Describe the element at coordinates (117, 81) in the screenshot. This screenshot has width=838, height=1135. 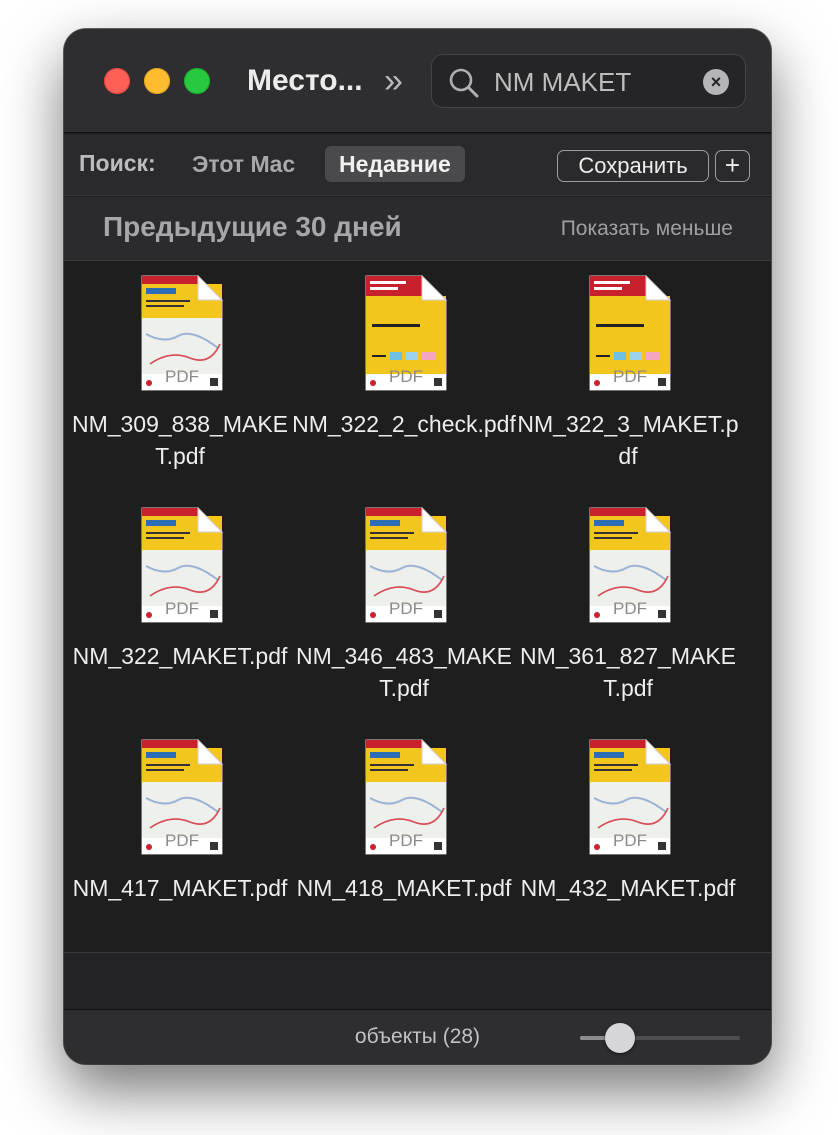
I see `close-window-button` at that location.